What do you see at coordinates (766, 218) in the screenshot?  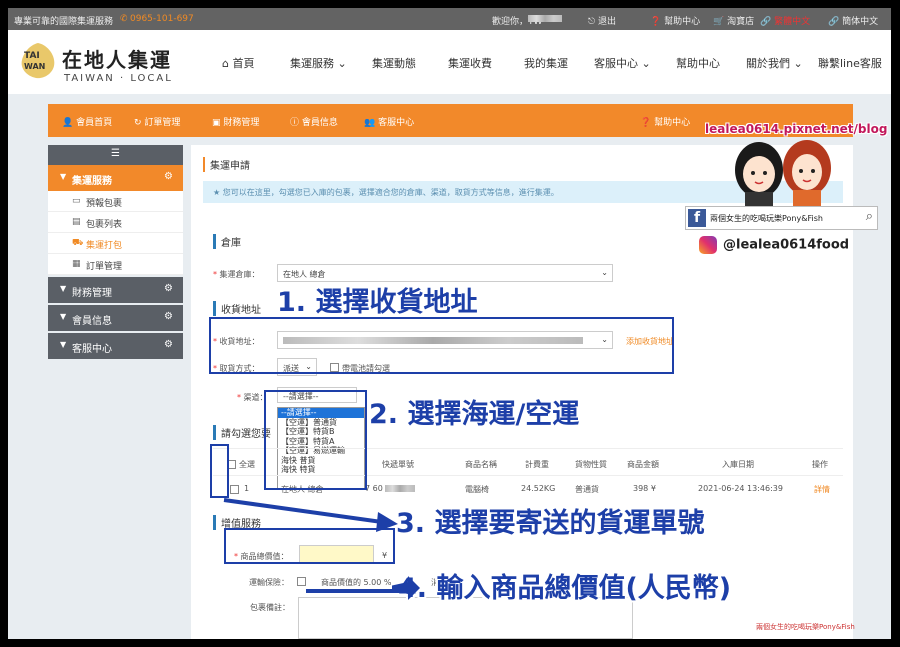 I see `facebook-page-name: 兩個女生的吃喝玩樂Pony&Fish` at bounding box center [766, 218].